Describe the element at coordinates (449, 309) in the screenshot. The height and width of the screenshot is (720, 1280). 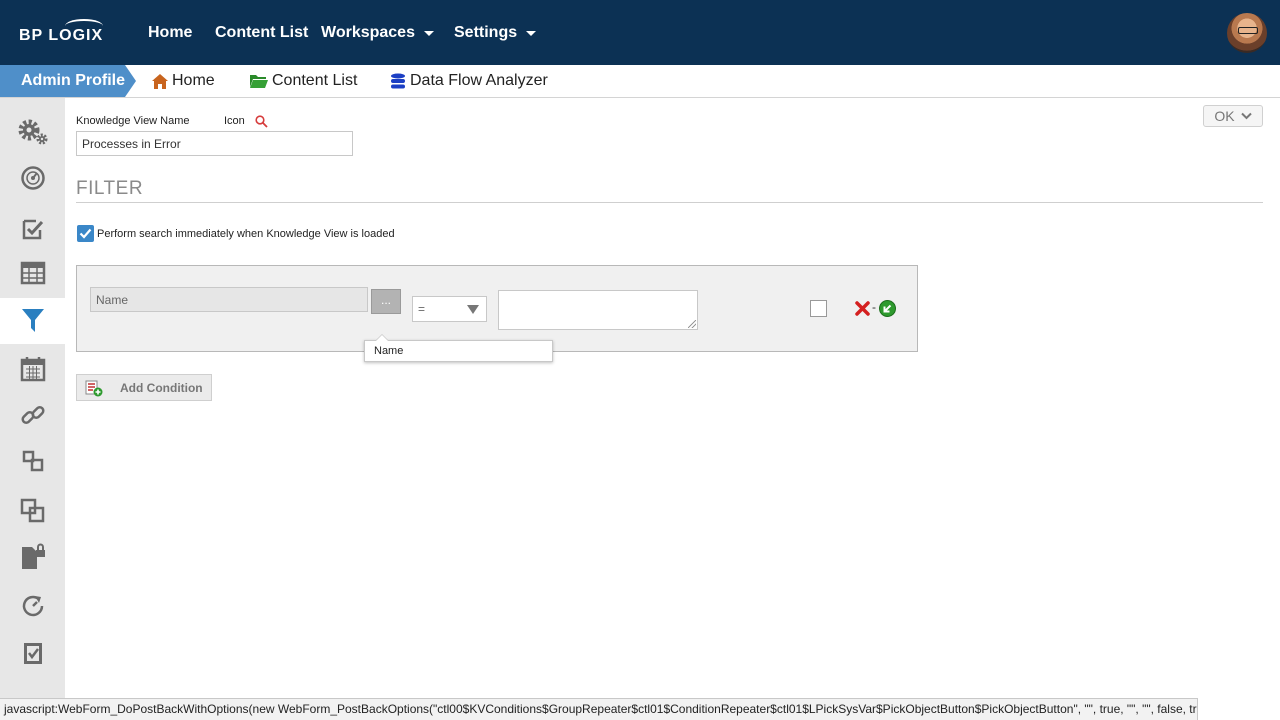
I see `operator-select: =` at that location.